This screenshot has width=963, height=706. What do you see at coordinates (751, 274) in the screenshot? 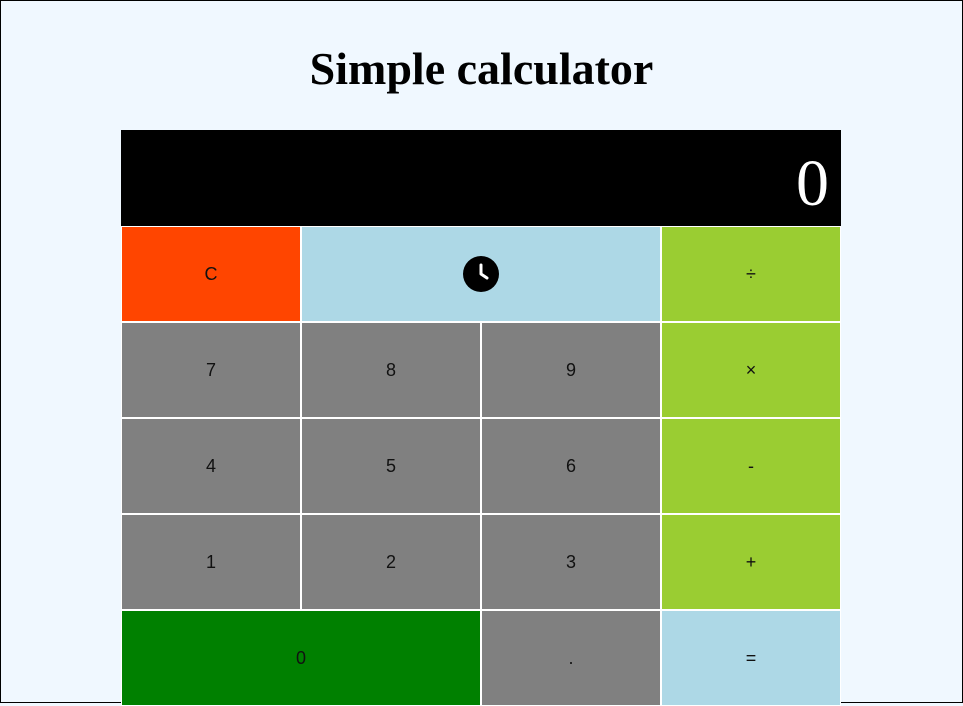
I see `divide-button: ÷` at bounding box center [751, 274].